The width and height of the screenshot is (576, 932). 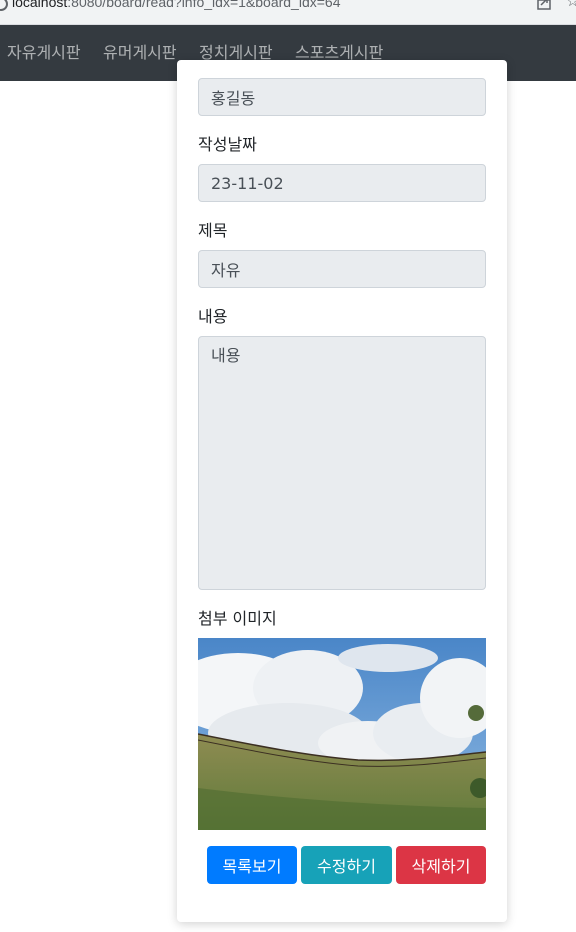 What do you see at coordinates (346, 865) in the screenshot?
I see `edit-button: 수정하기` at bounding box center [346, 865].